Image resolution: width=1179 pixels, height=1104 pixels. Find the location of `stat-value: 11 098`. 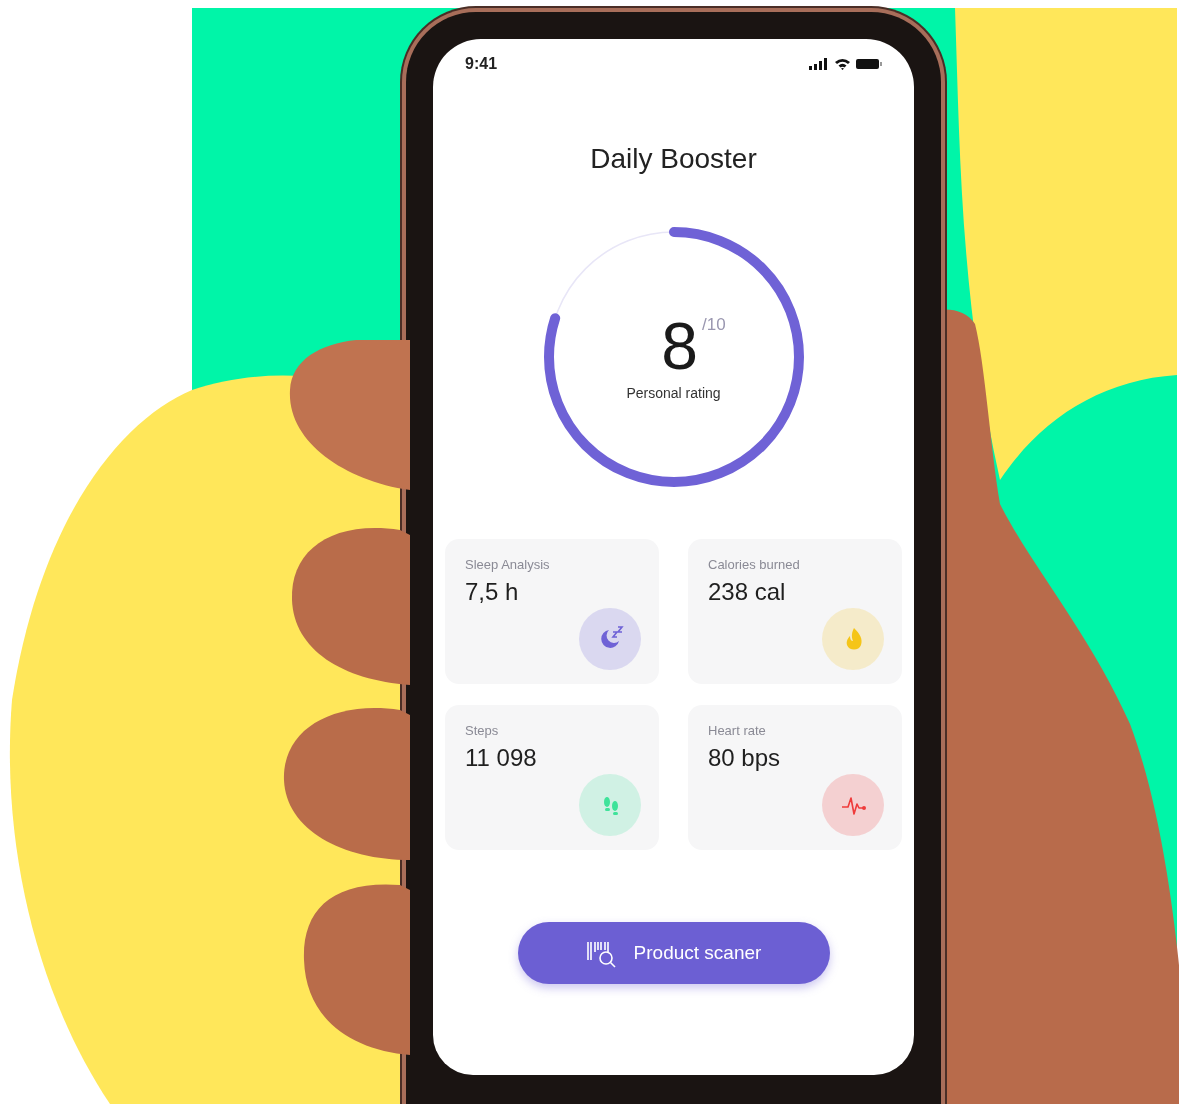

stat-value: 11 098 is located at coordinates (501, 758).